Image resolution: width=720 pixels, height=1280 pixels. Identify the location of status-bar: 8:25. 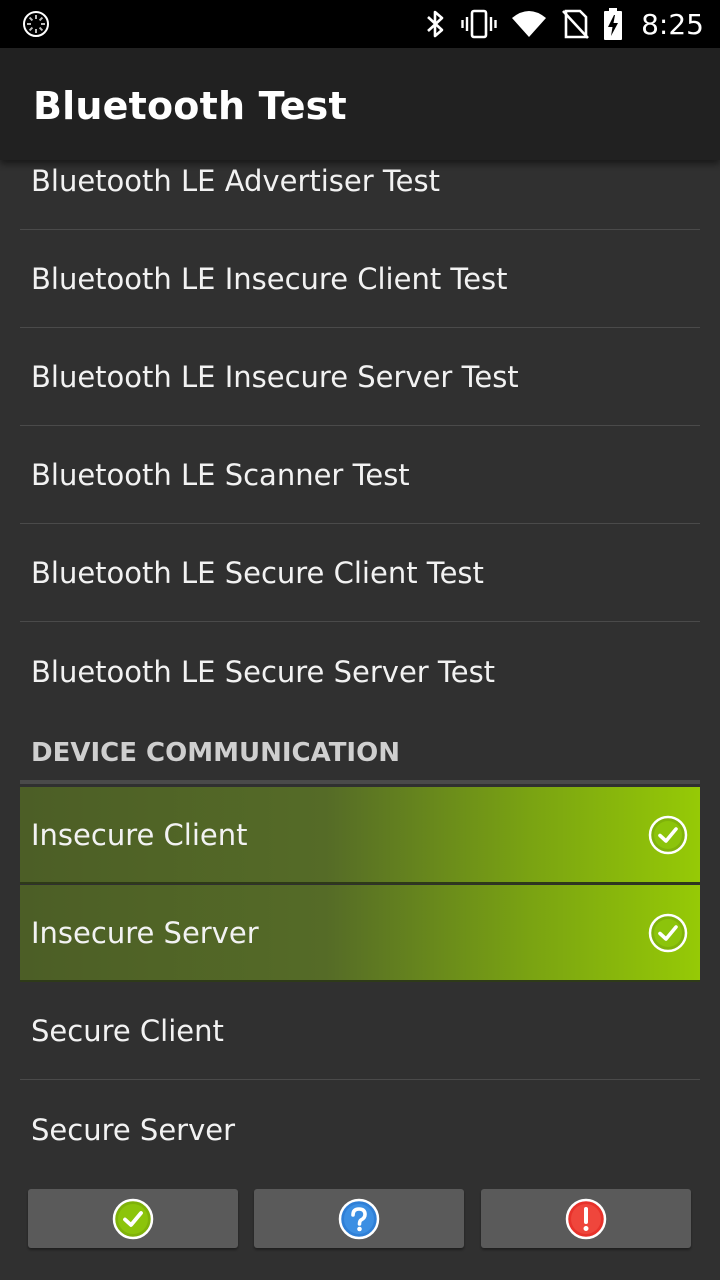
(360, 24).